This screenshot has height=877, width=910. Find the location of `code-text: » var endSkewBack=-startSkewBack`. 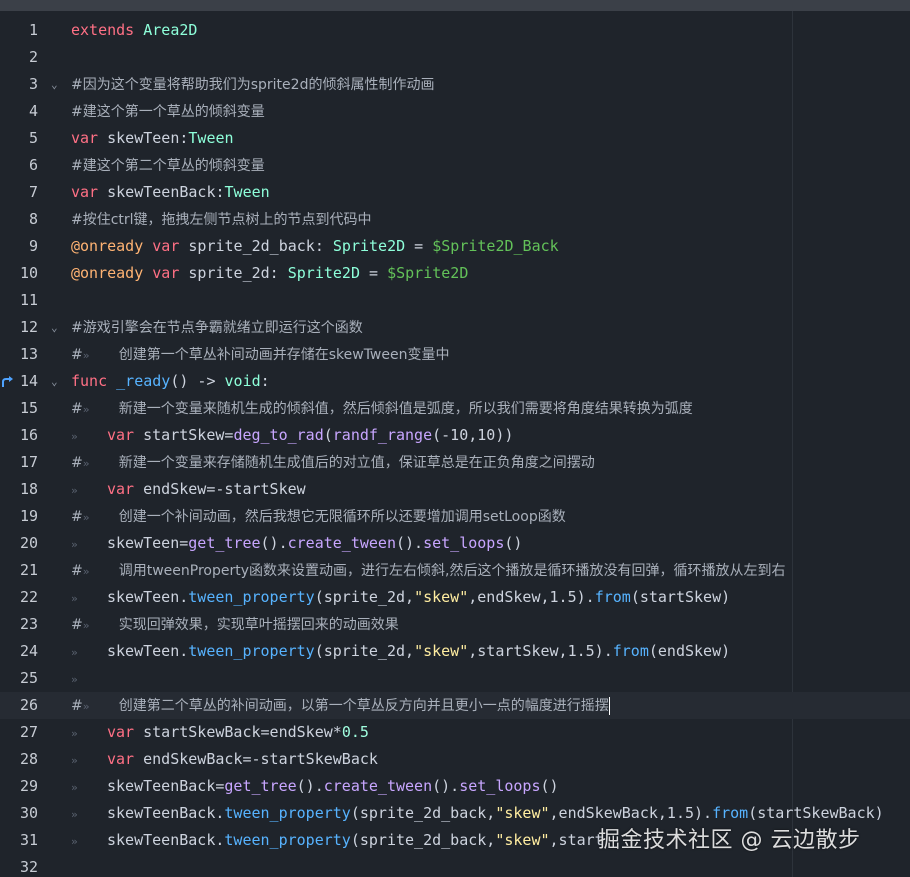

code-text: » var endSkewBack=-startSkewBack is located at coordinates (224, 760).